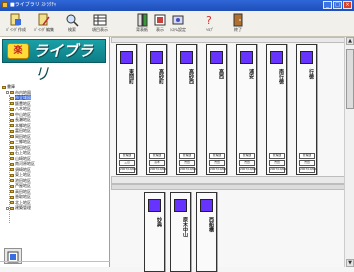 The width and height of the screenshot is (354, 272). Describe the element at coordinates (209, 20) in the screenshot. I see `help-icon: ?` at that location.